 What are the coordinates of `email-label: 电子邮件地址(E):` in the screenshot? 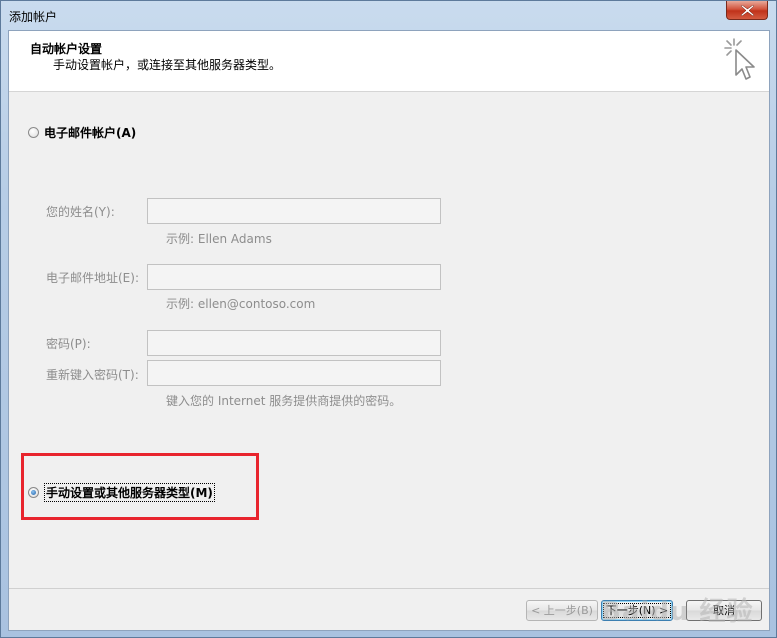 It's located at (92, 278).